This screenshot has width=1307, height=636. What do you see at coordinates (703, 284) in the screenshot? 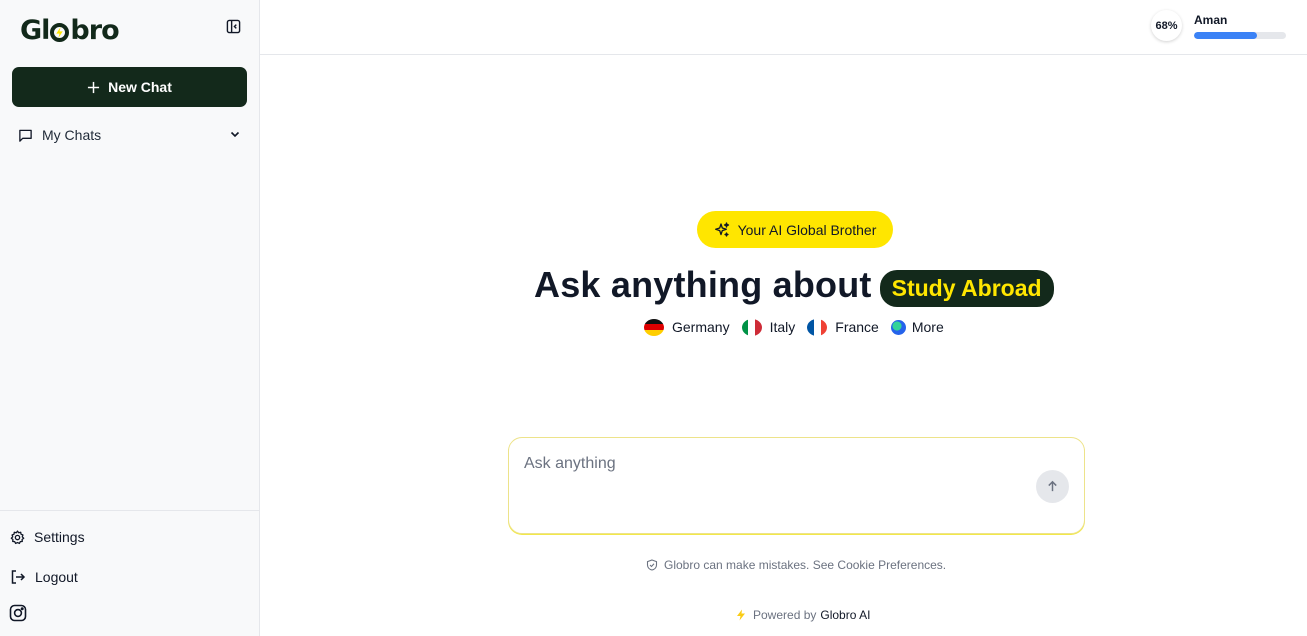
I see `headline-text: Ask anything about` at bounding box center [703, 284].